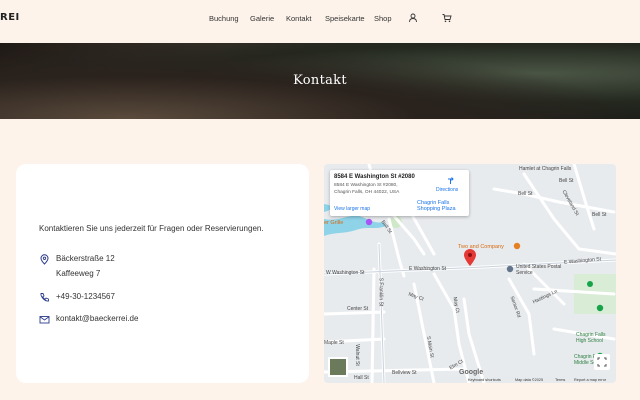  What do you see at coordinates (44, 259) in the screenshot?
I see `location-pin-icon` at bounding box center [44, 259].